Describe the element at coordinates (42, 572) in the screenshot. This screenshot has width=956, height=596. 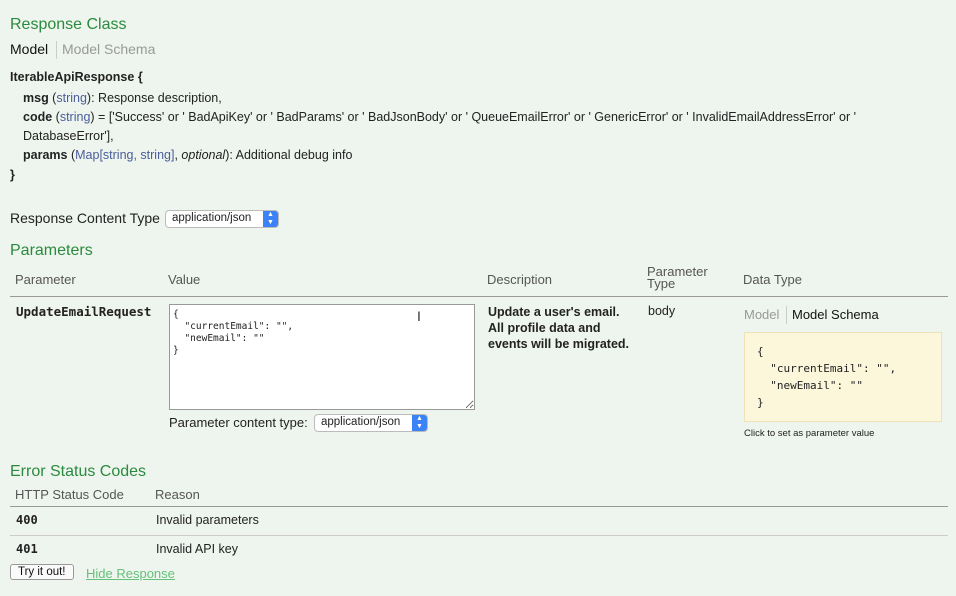
I see `try-it-out-button: Try it out!` at that location.